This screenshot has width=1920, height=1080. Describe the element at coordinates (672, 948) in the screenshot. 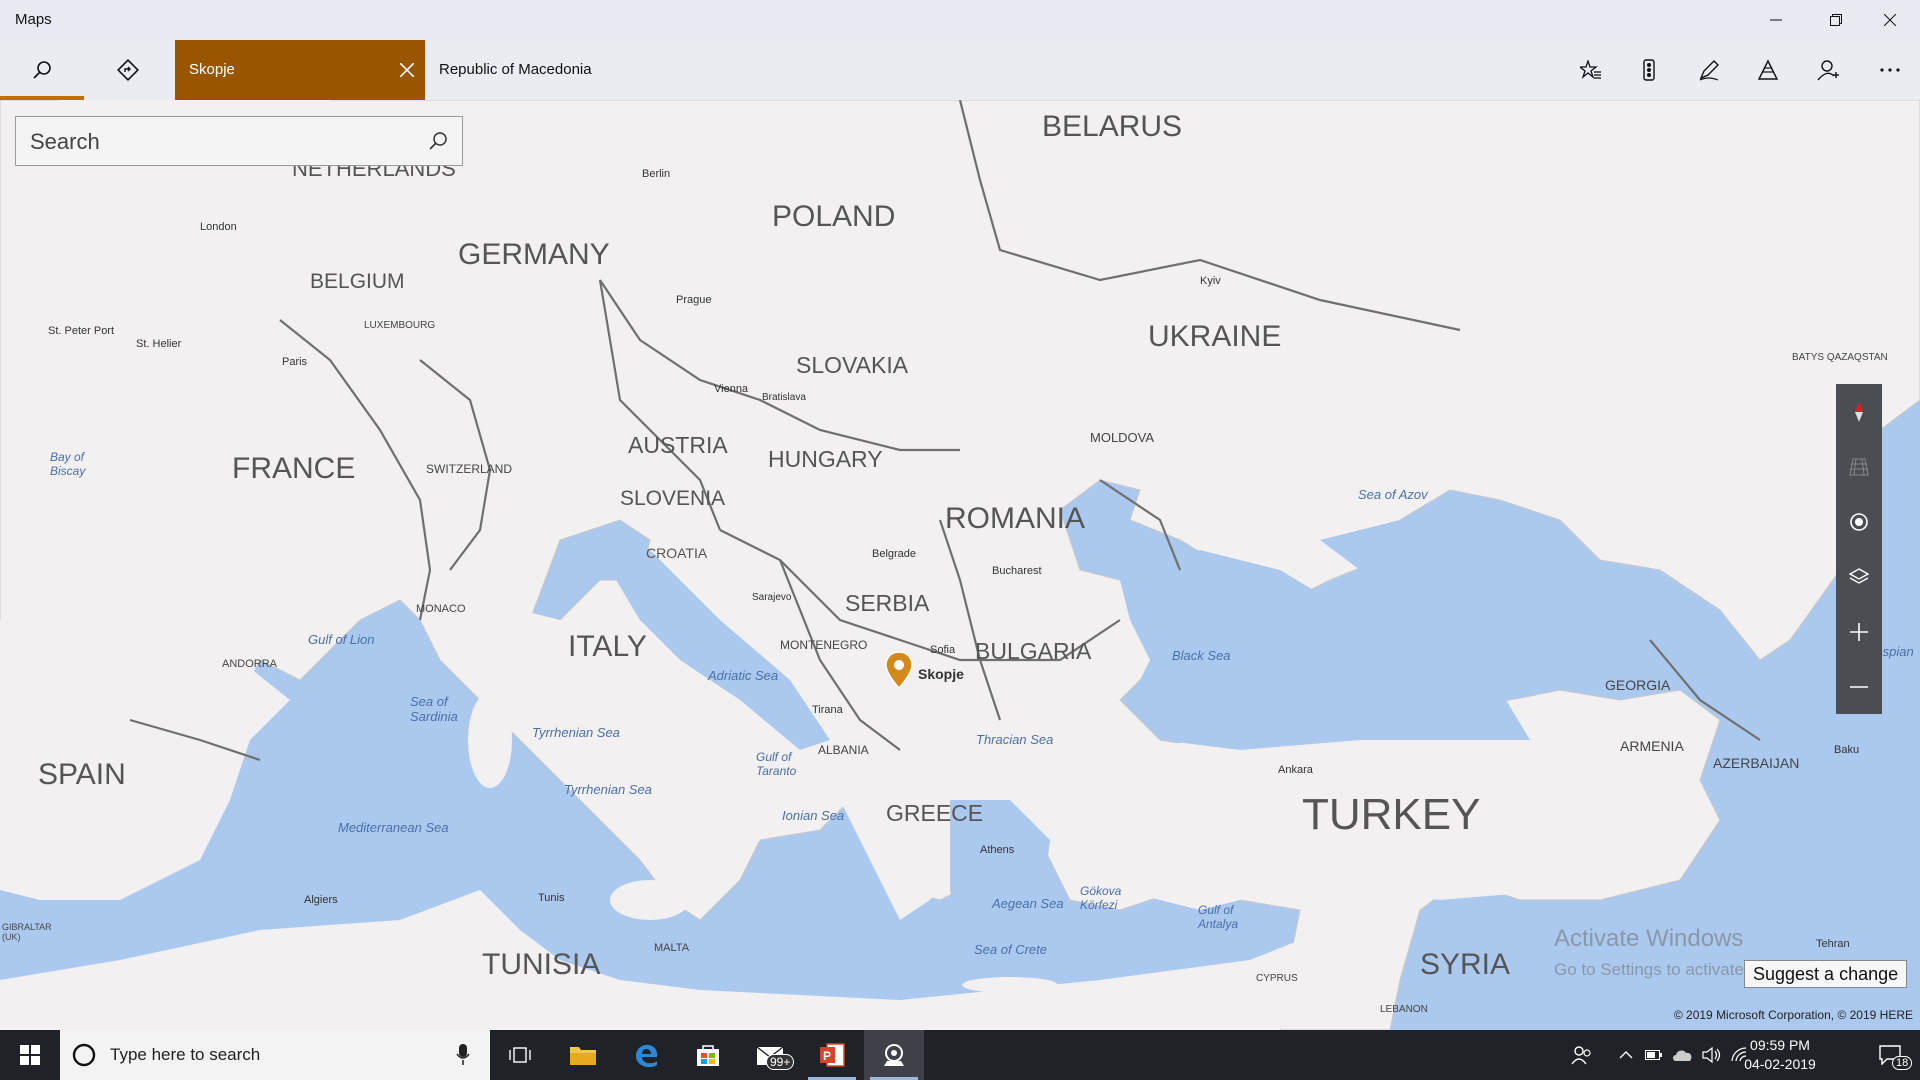

I see `label-malta: MALTA` at that location.